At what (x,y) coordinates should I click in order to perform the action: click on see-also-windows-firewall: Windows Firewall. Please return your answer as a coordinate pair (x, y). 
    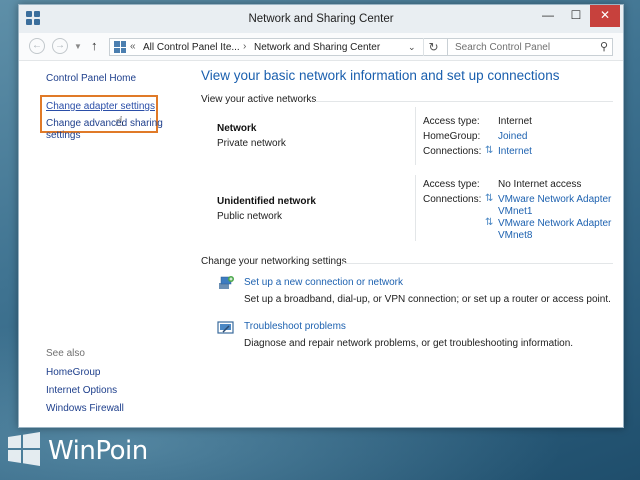
    Looking at the image, I should click on (85, 408).